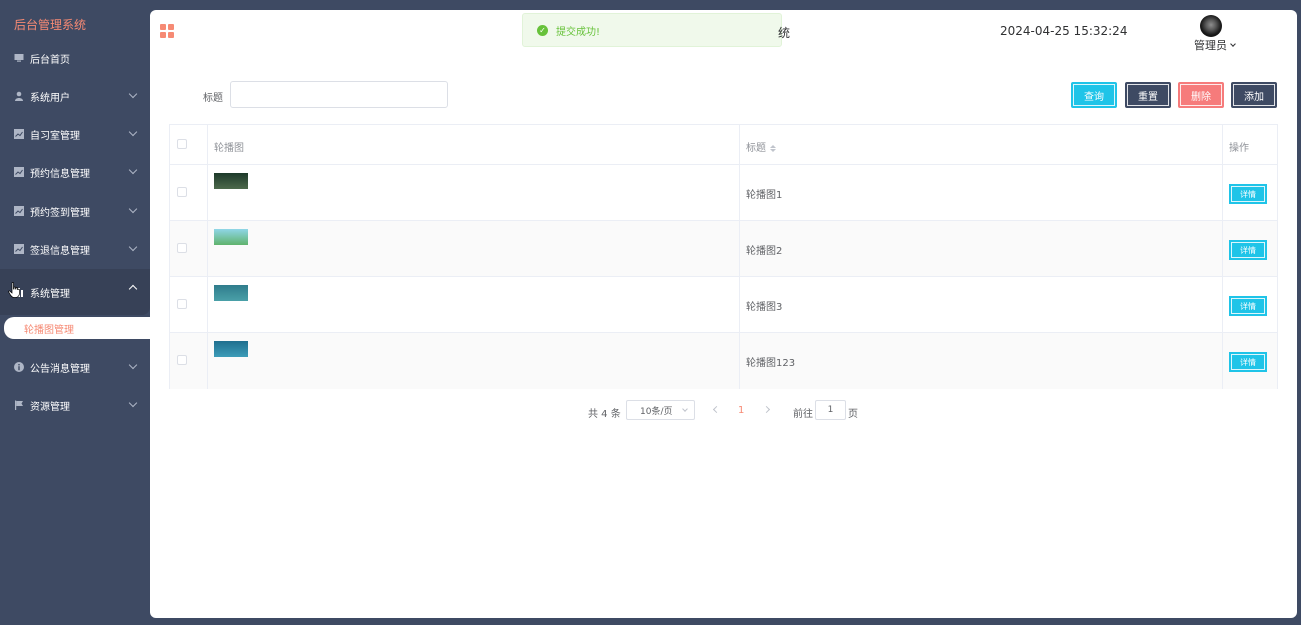 The height and width of the screenshot is (625, 1301). What do you see at coordinates (761, 146) in the screenshot?
I see `column-header-title: 标题` at bounding box center [761, 146].